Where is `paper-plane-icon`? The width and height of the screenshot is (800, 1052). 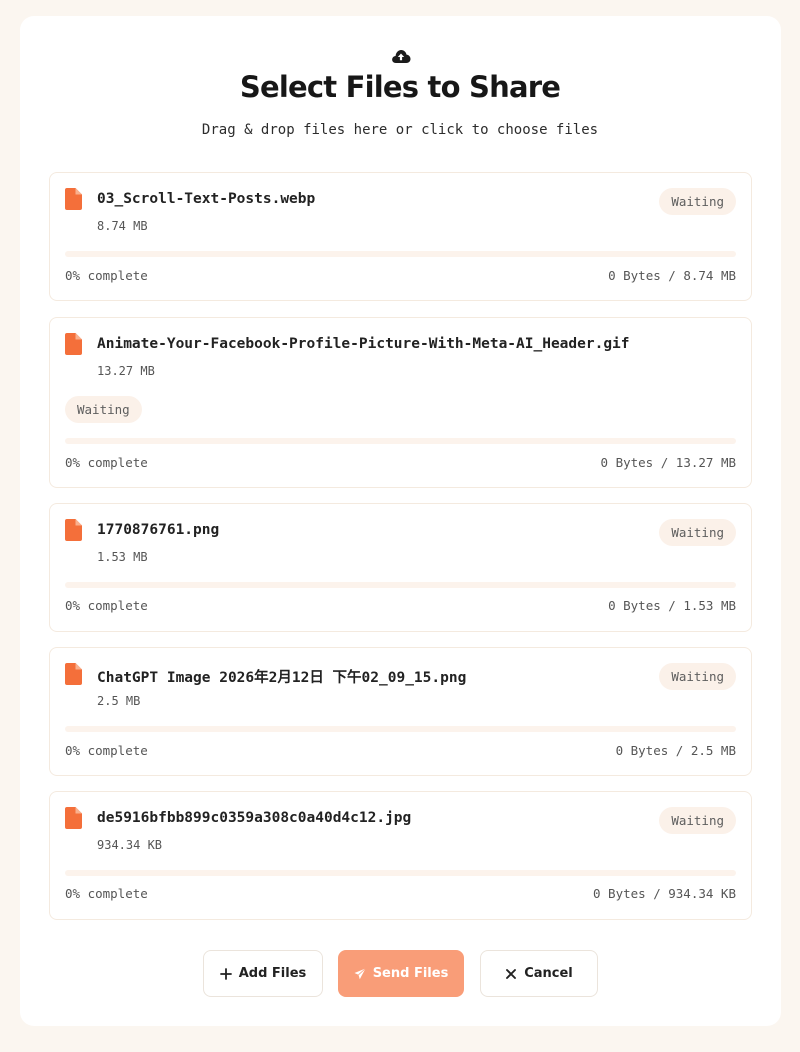 paper-plane-icon is located at coordinates (360, 973).